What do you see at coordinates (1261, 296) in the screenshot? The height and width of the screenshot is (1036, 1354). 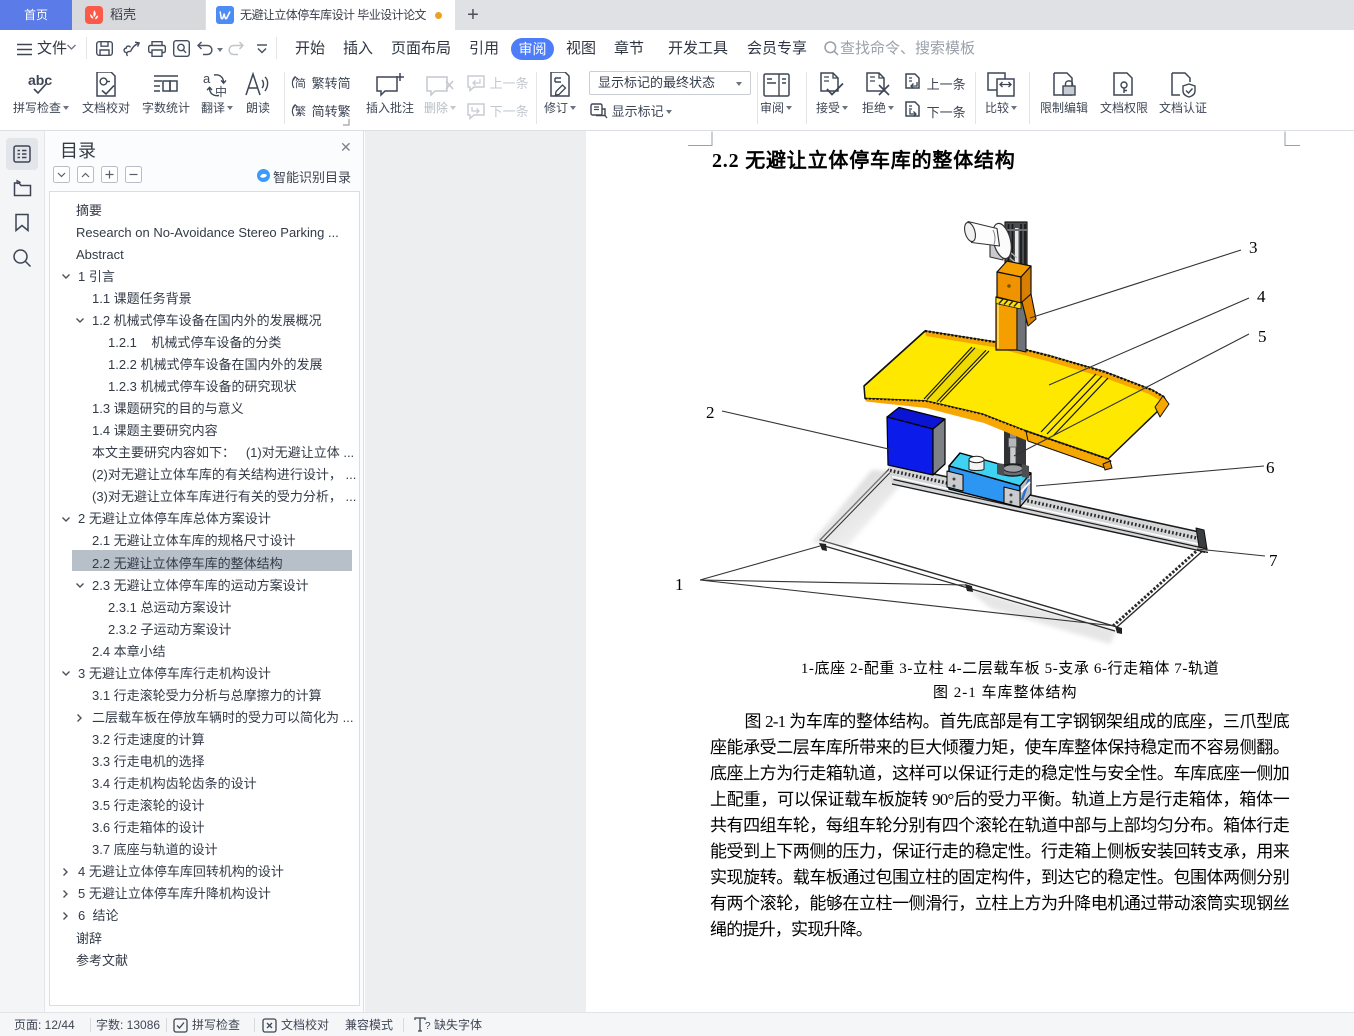 I see `svg-text: 4` at bounding box center [1261, 296].